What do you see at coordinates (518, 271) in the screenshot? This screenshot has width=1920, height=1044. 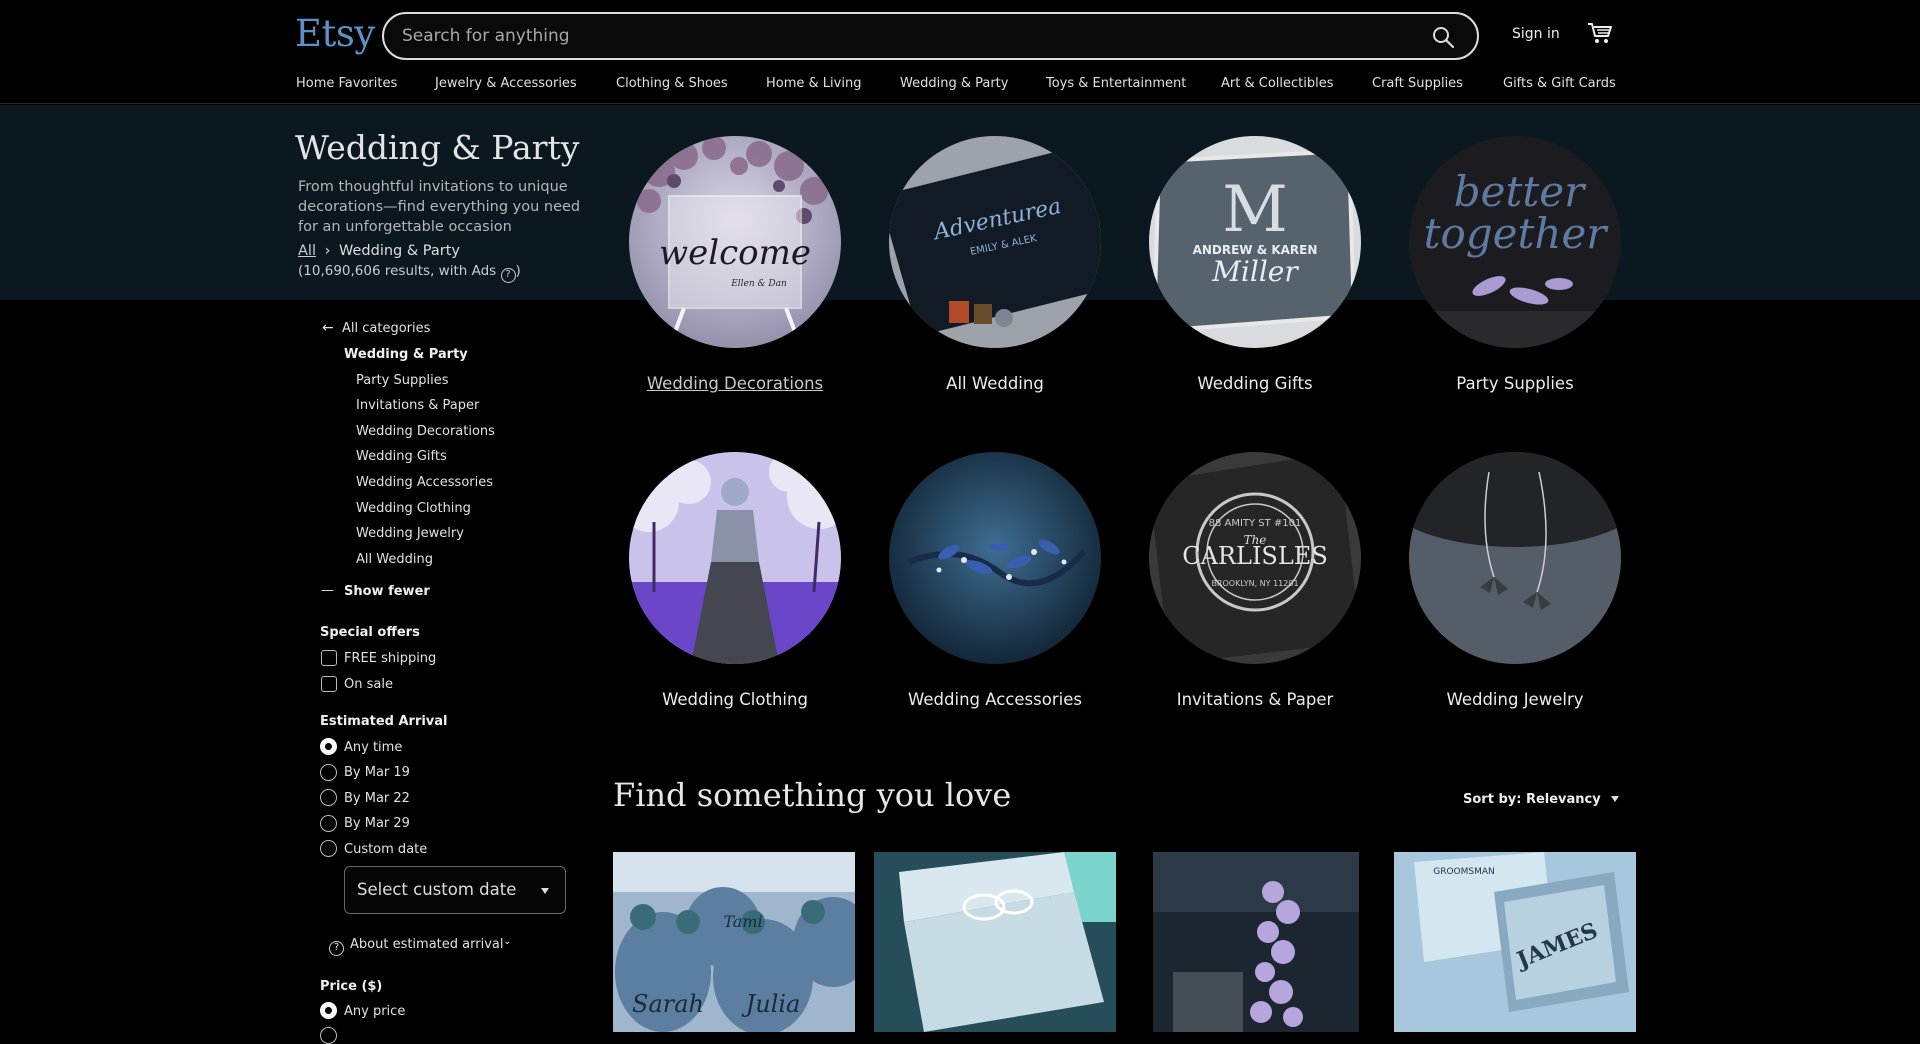 I see `results-count-close: )` at bounding box center [518, 271].